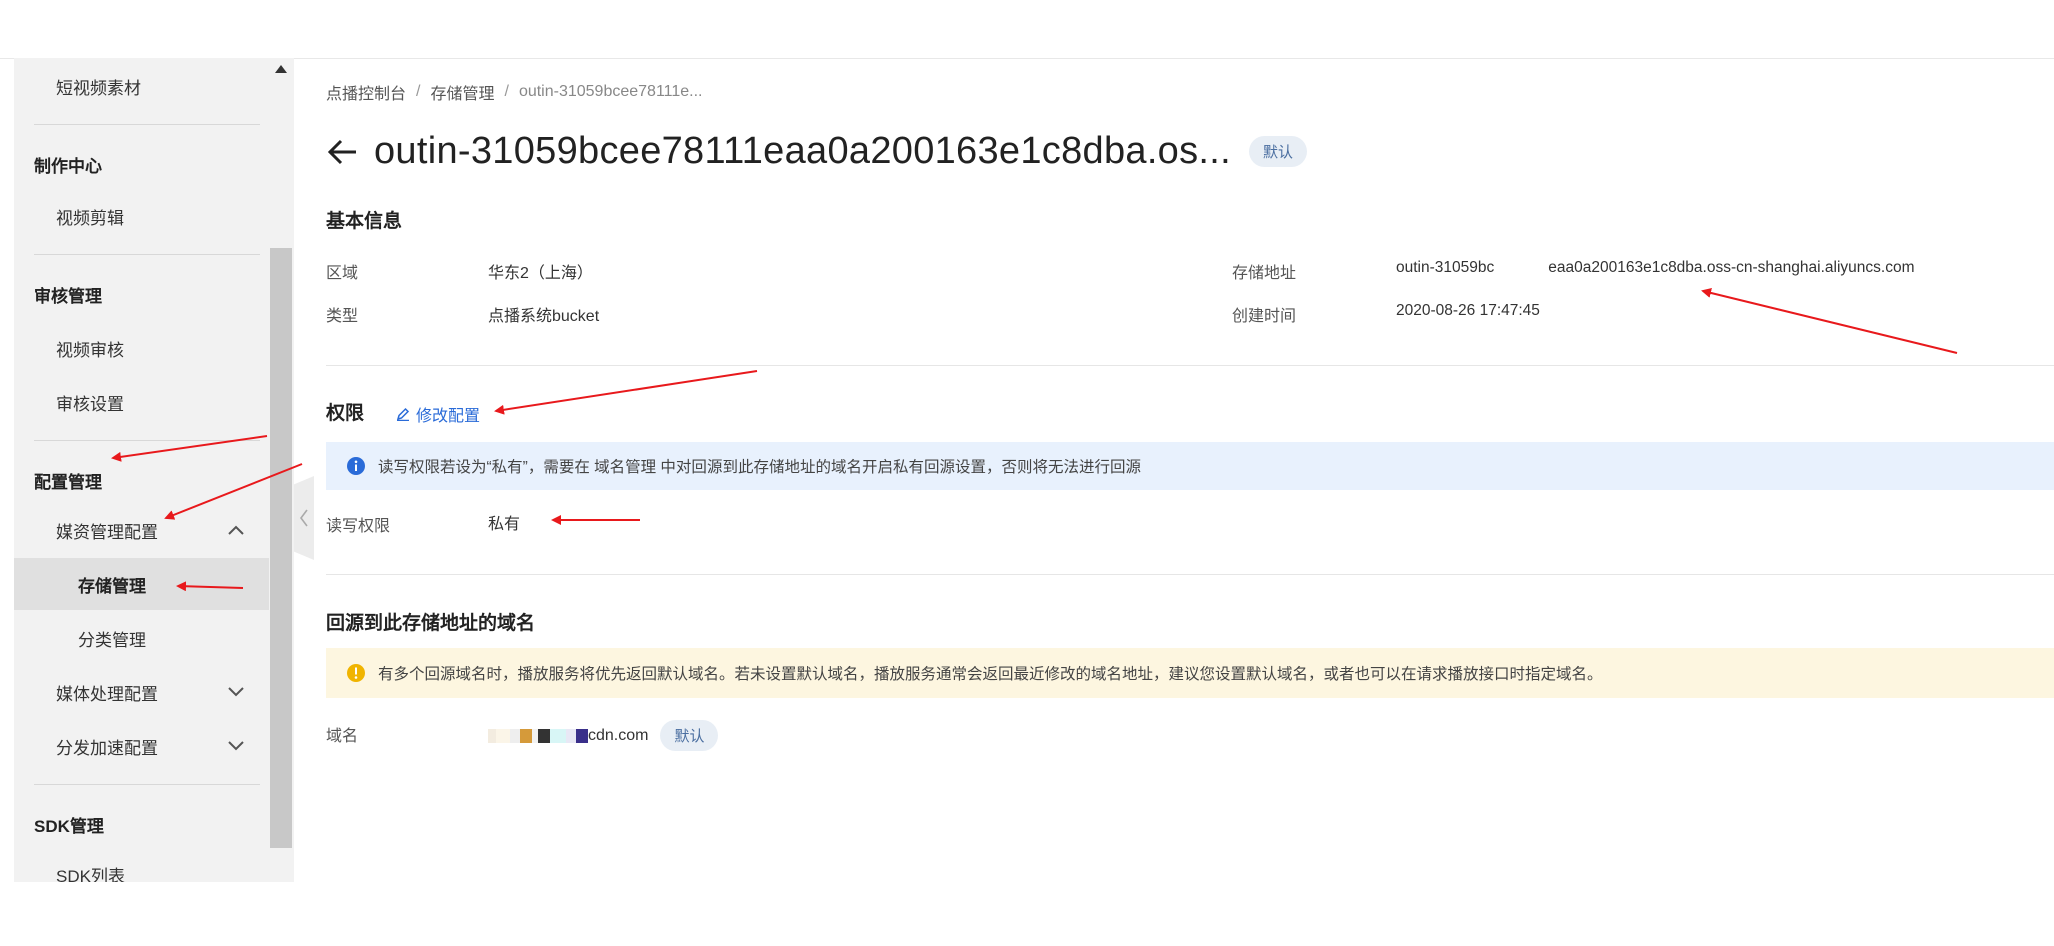 The height and width of the screenshot is (946, 2054). What do you see at coordinates (112, 640) in the screenshot?
I see `sidebar-item-label: 分类管理` at bounding box center [112, 640].